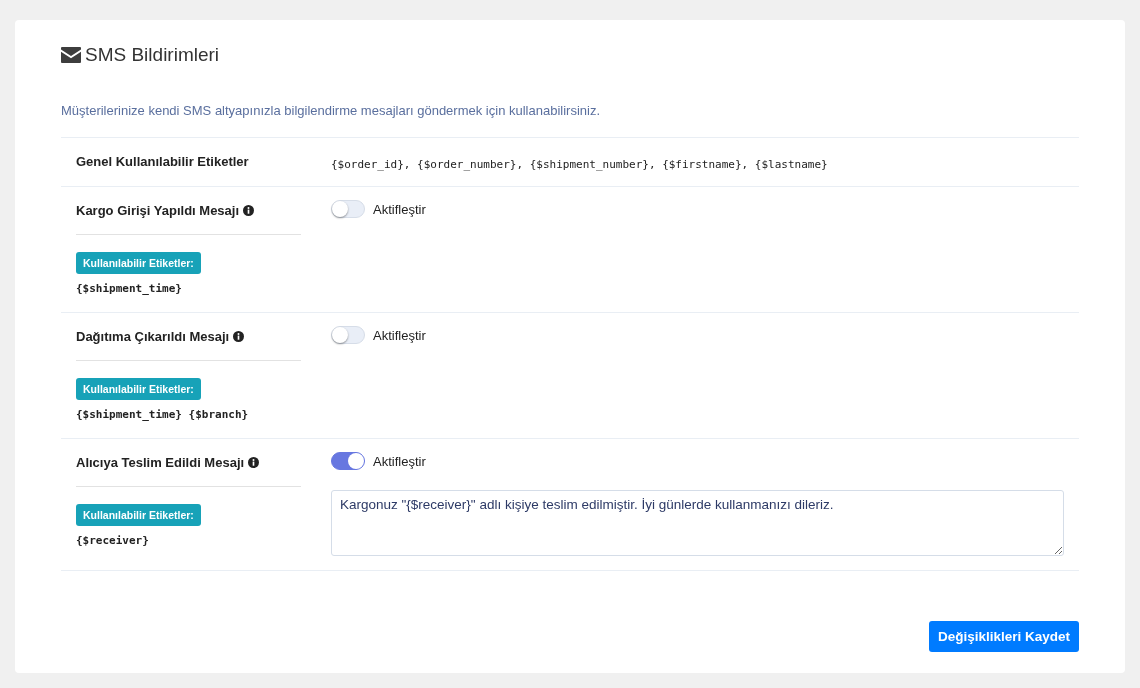 The width and height of the screenshot is (1140, 688). What do you see at coordinates (160, 462) in the screenshot?
I see `field-label: Alıcıya Teslim Edildi Mesajı` at bounding box center [160, 462].